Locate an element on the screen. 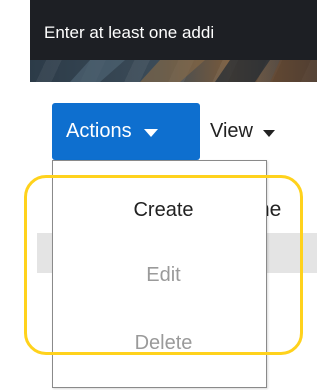 The image size is (320, 390). menu-item-delete: Delete is located at coordinates (159, 343).